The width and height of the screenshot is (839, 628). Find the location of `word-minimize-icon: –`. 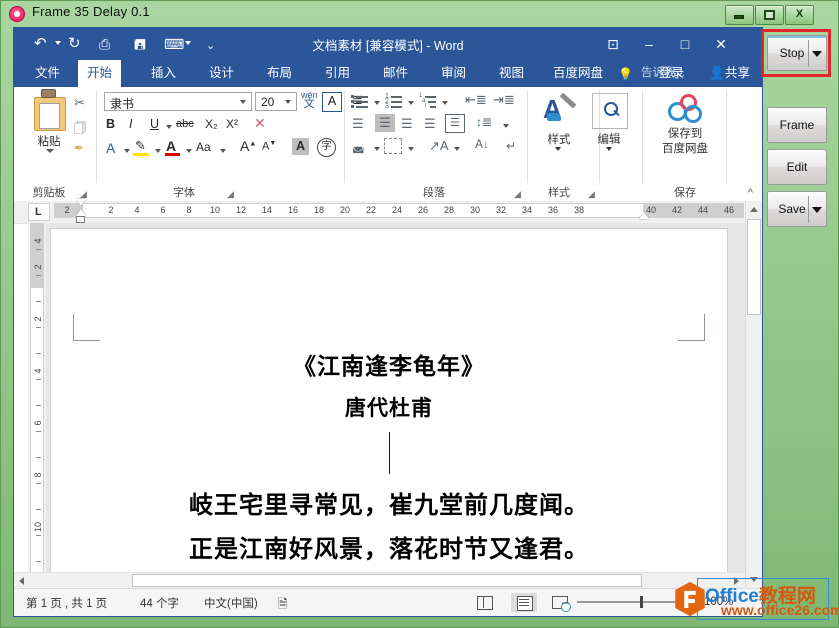

word-minimize-icon: – is located at coordinates (649, 44).